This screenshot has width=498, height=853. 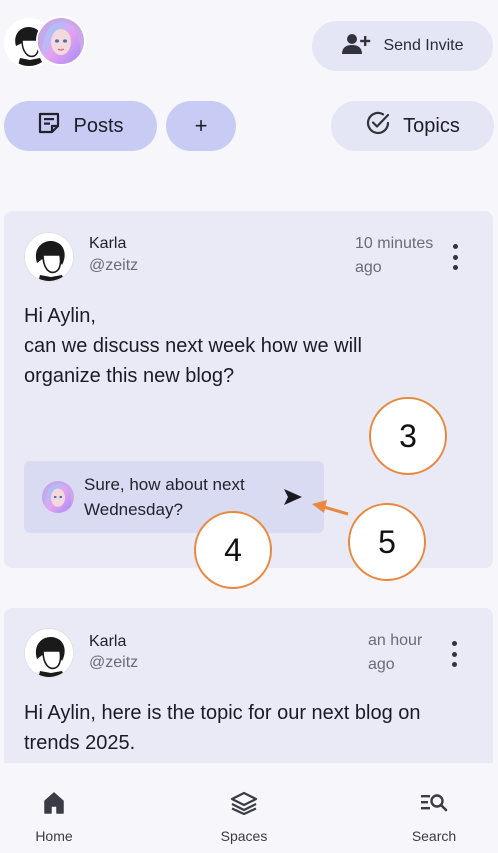 What do you see at coordinates (395, 653) in the screenshot?
I see `post-timestamp: an hour ago` at bounding box center [395, 653].